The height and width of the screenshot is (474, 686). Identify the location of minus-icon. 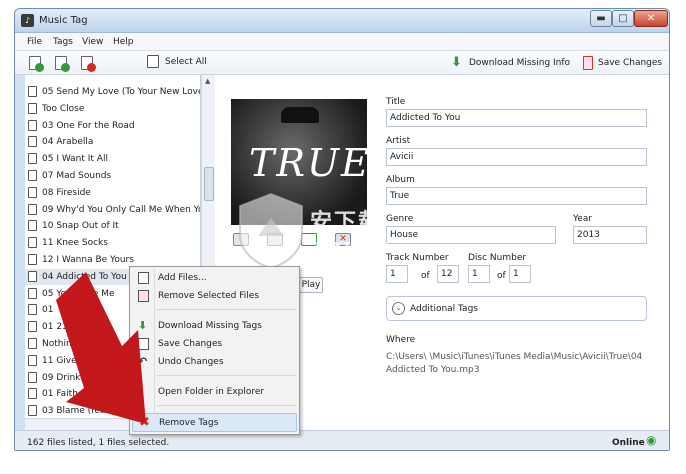
(91, 67).